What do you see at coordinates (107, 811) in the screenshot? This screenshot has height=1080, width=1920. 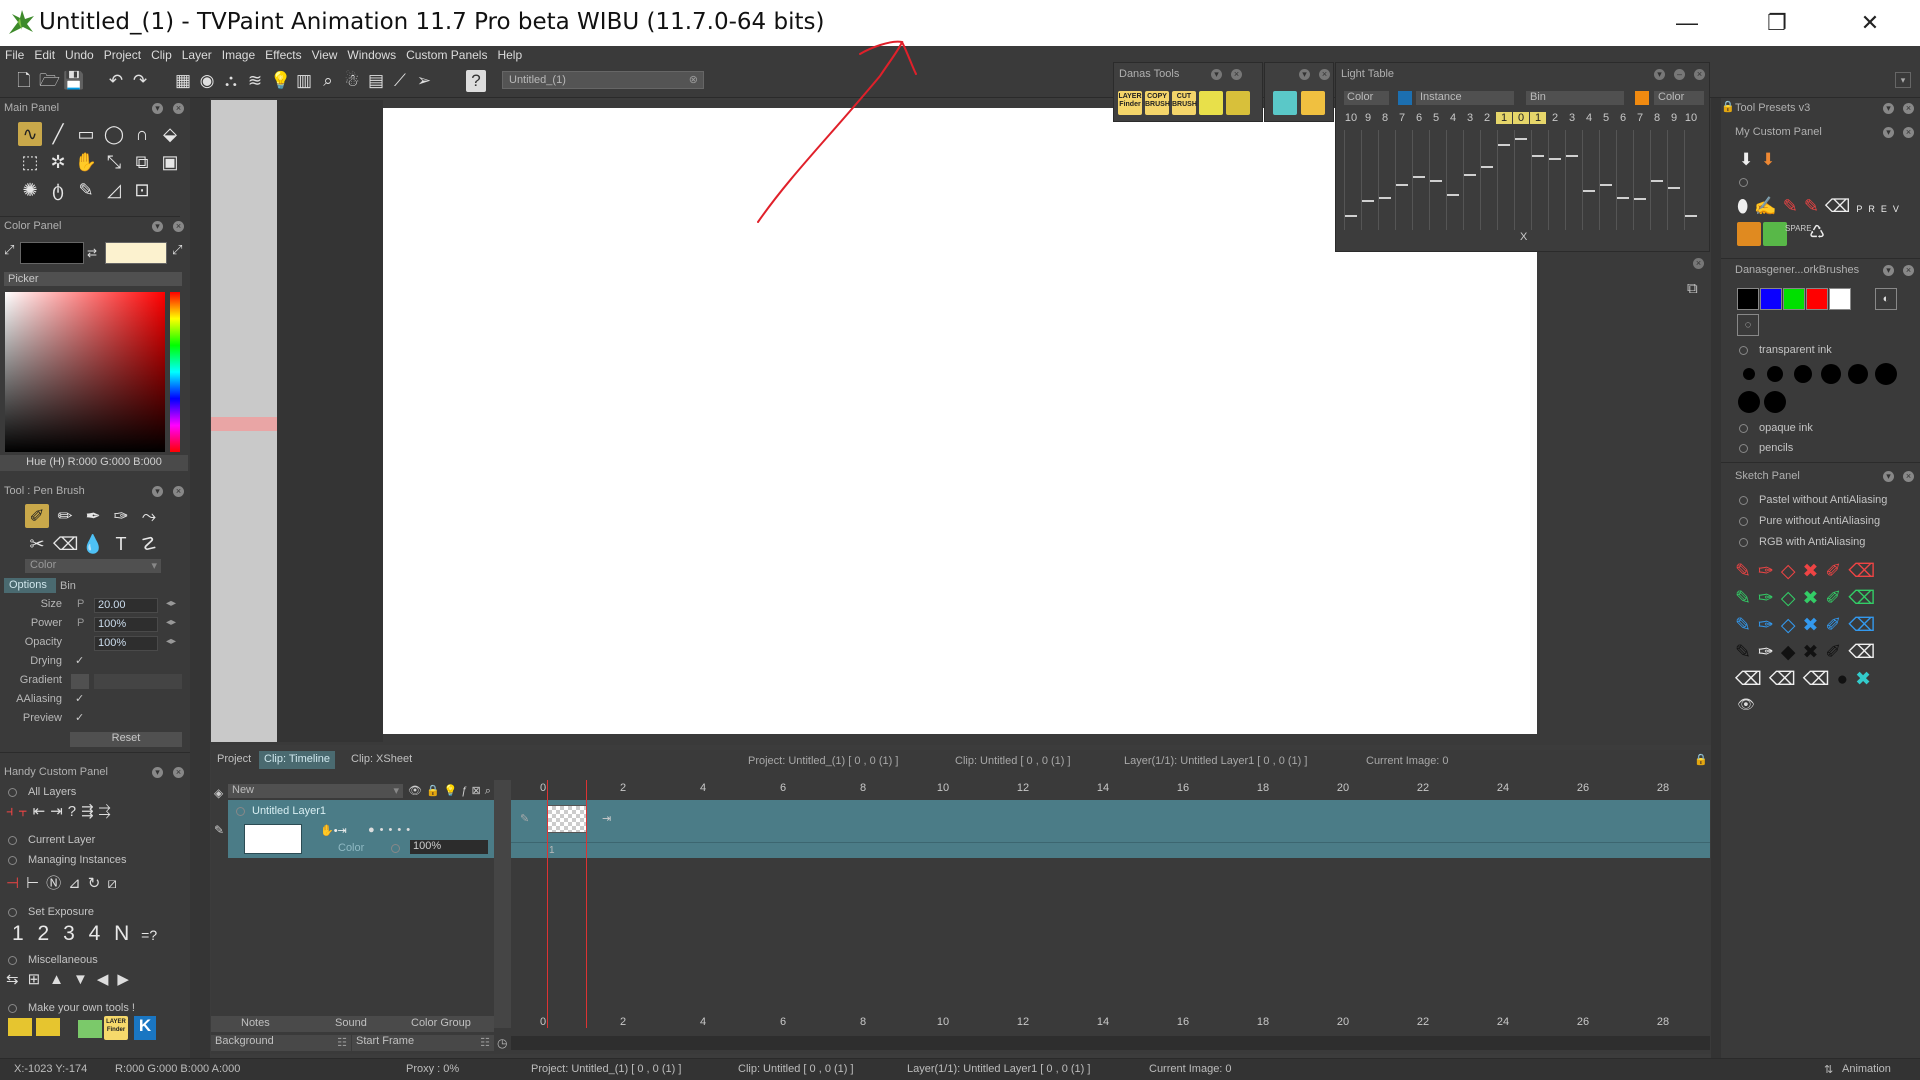 I see `merge-icon: ⇉` at bounding box center [107, 811].